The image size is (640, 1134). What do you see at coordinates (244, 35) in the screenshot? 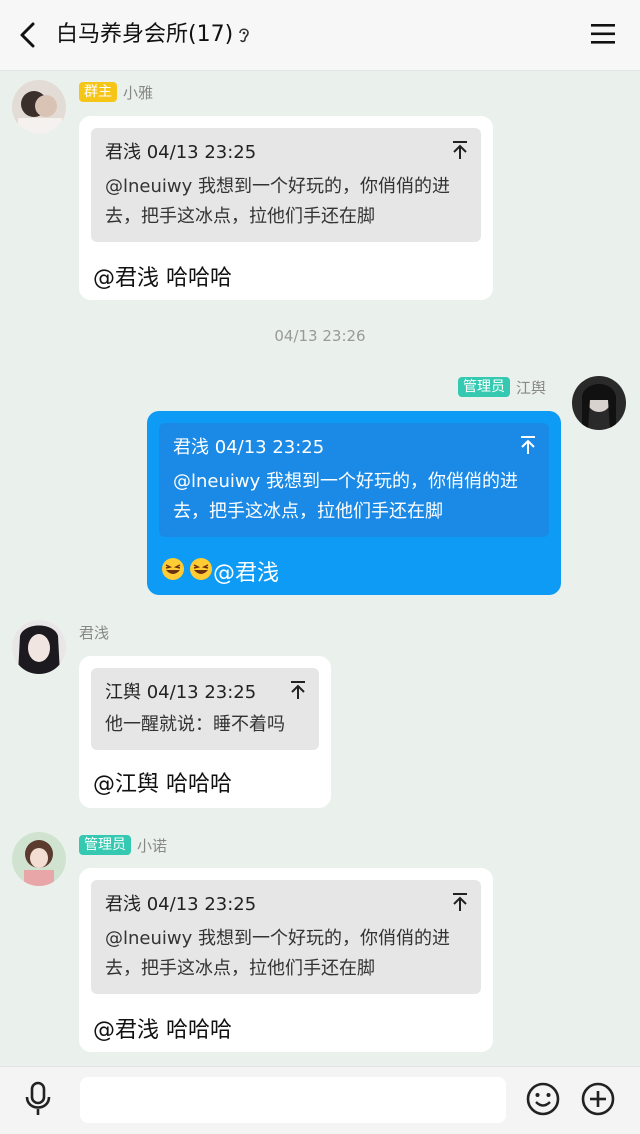
I see `ear-icon` at bounding box center [244, 35].